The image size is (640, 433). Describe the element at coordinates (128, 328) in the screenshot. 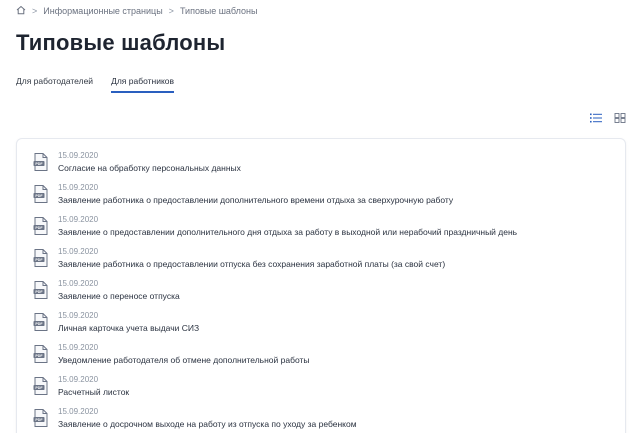

I see `document-title-link: Личная карточка учета выдачи СИЗ` at that location.